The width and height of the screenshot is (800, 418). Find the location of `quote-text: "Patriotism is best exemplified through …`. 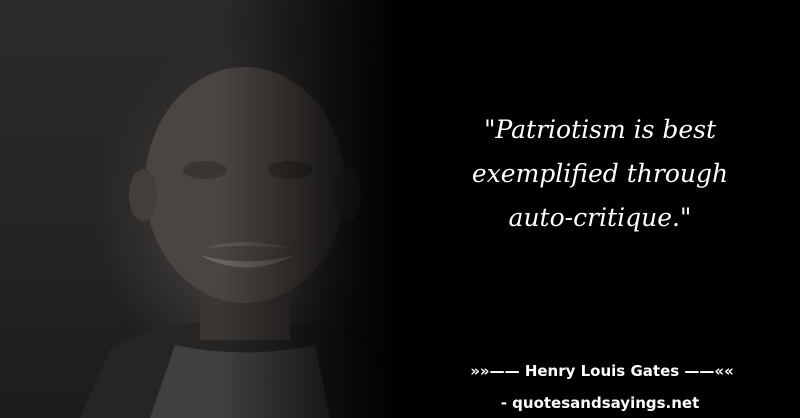

quote-text: "Patriotism is best exemplified through … is located at coordinates (600, 174).